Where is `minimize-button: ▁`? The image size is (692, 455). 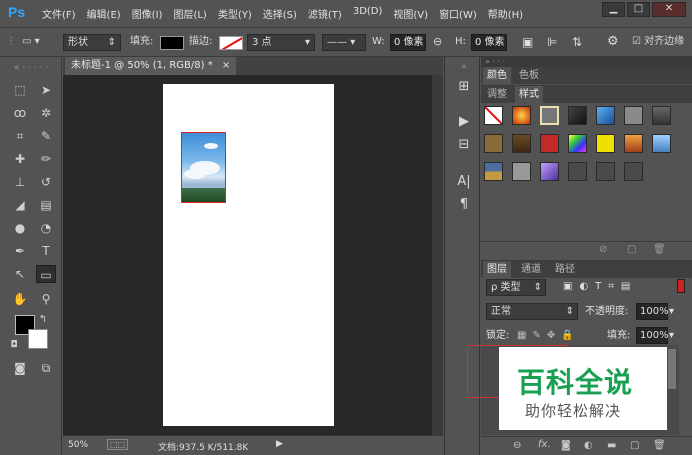 minimize-button: ▁ is located at coordinates (613, 9).